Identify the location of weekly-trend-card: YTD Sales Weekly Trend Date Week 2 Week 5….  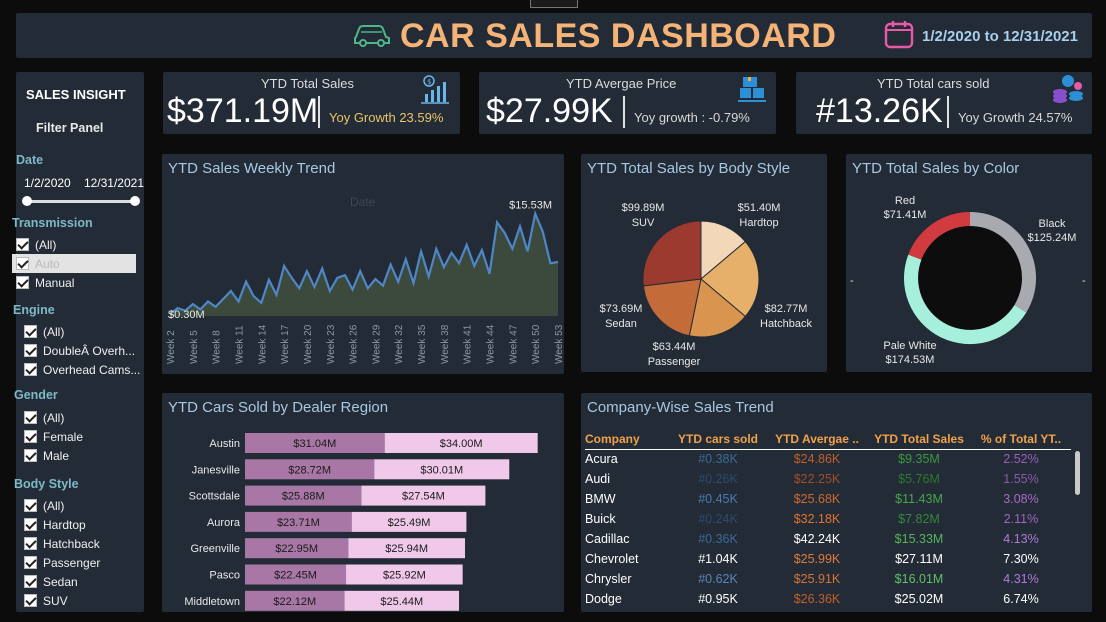
(363, 264).